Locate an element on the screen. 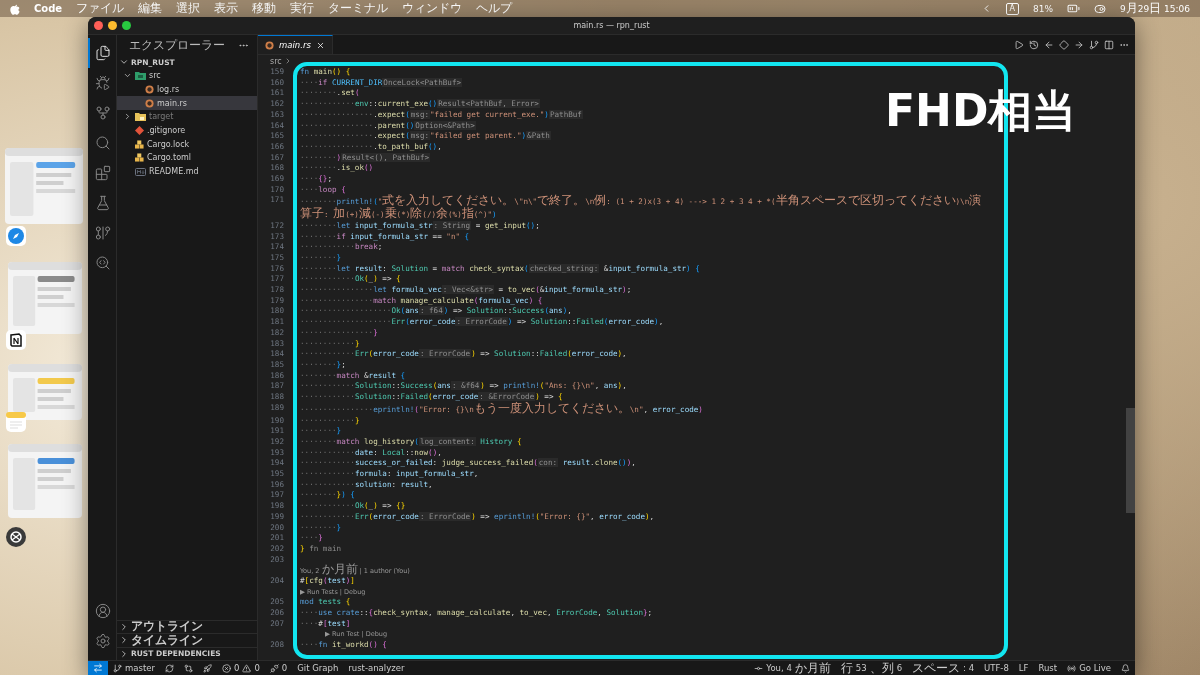 This screenshot has height=675, width=1200. warning-icon is located at coordinates (247, 668).